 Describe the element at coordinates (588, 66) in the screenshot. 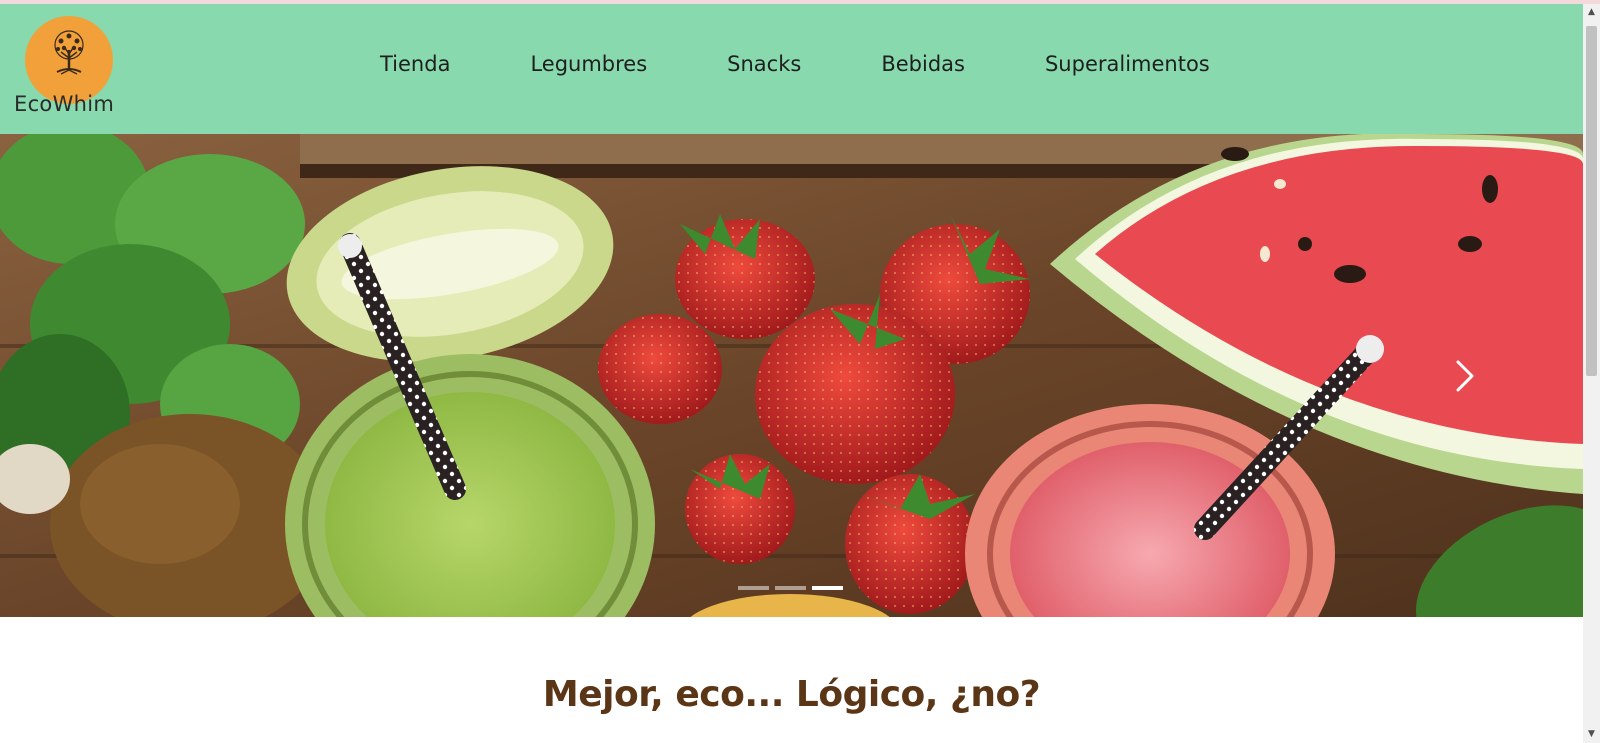

I see `nav-item-legumbres: Legumbres` at that location.